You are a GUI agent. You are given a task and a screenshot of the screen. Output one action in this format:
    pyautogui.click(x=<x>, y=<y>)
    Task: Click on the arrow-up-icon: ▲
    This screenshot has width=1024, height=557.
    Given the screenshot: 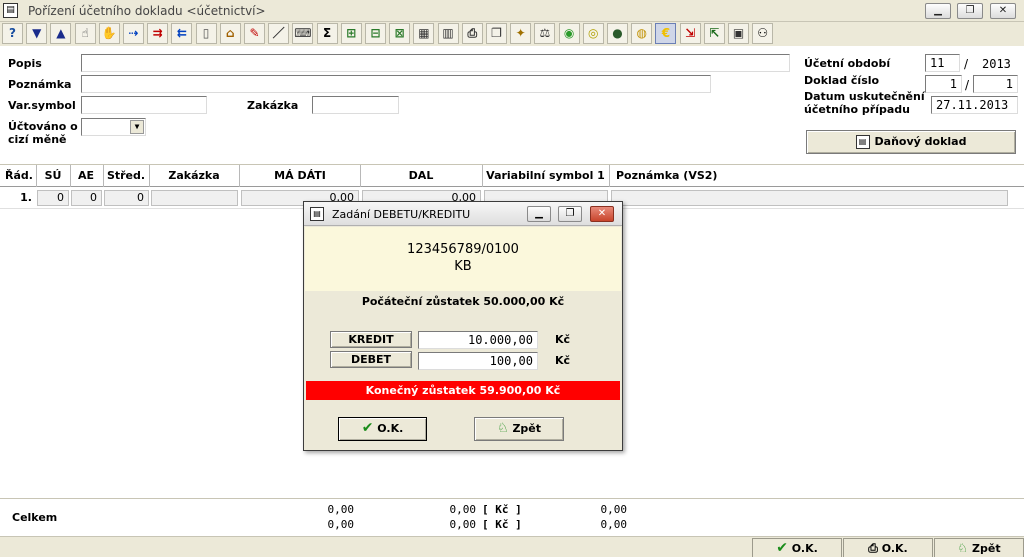 What is the action you would take?
    pyautogui.click(x=61, y=33)
    